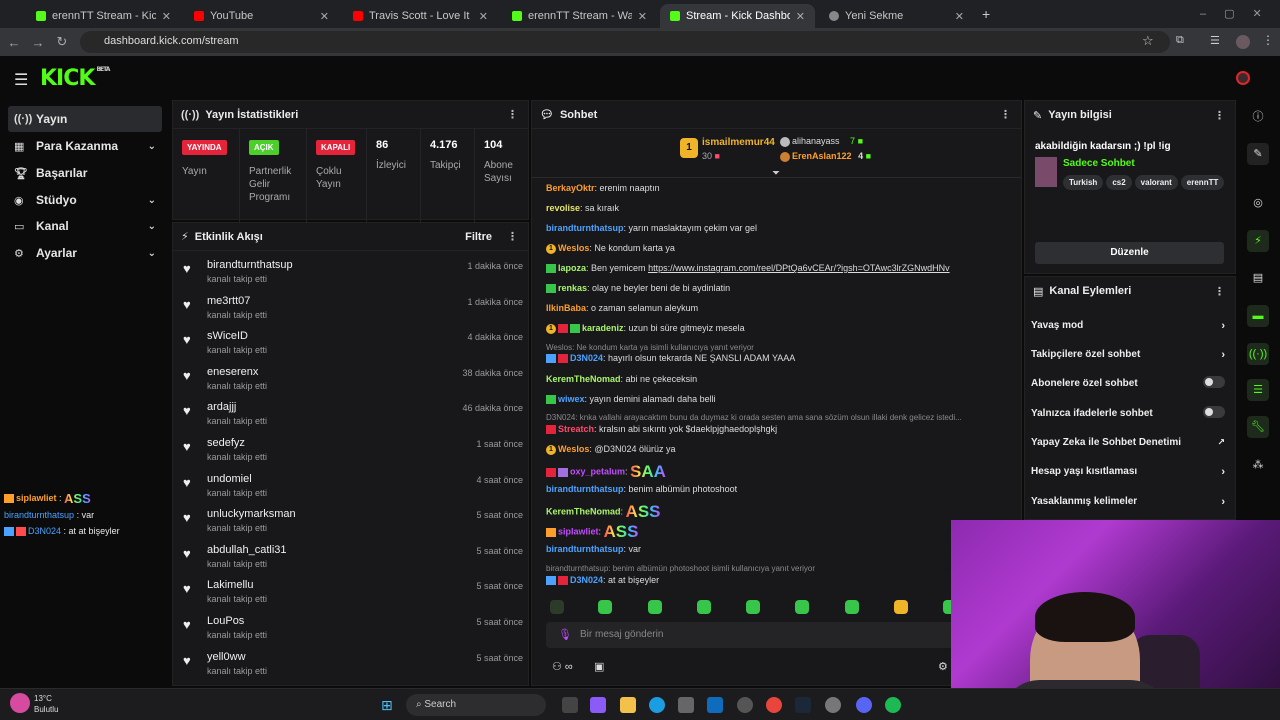 The image size is (1280, 720). What do you see at coordinates (1258, 427) in the screenshot?
I see `wrench-icon: 🔧︎` at bounding box center [1258, 427].